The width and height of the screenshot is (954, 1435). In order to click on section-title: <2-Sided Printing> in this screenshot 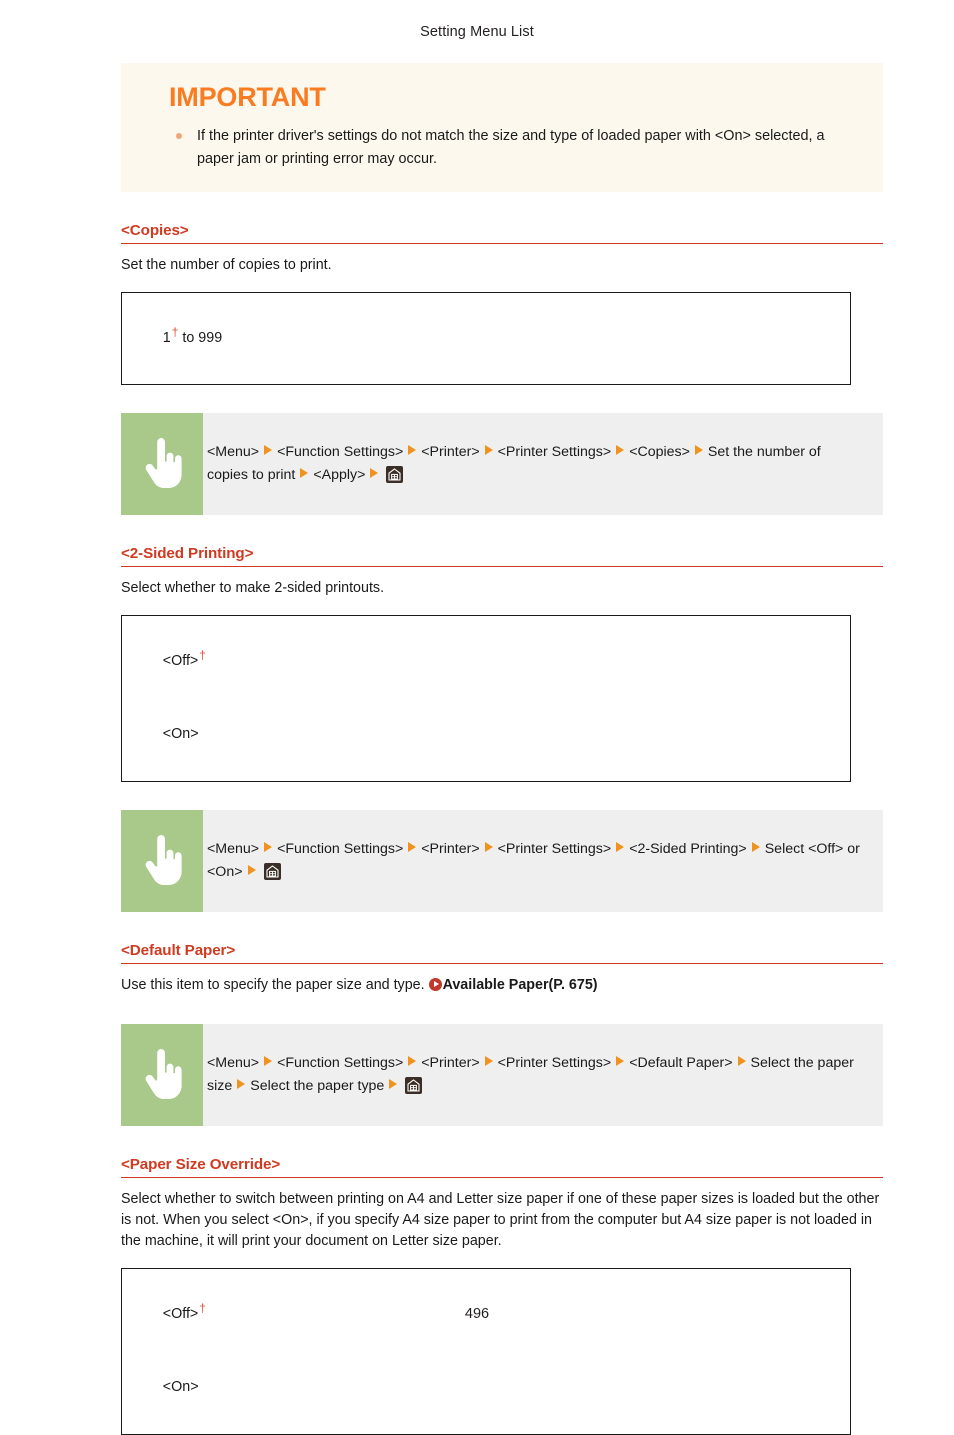, I will do `click(502, 556)`.